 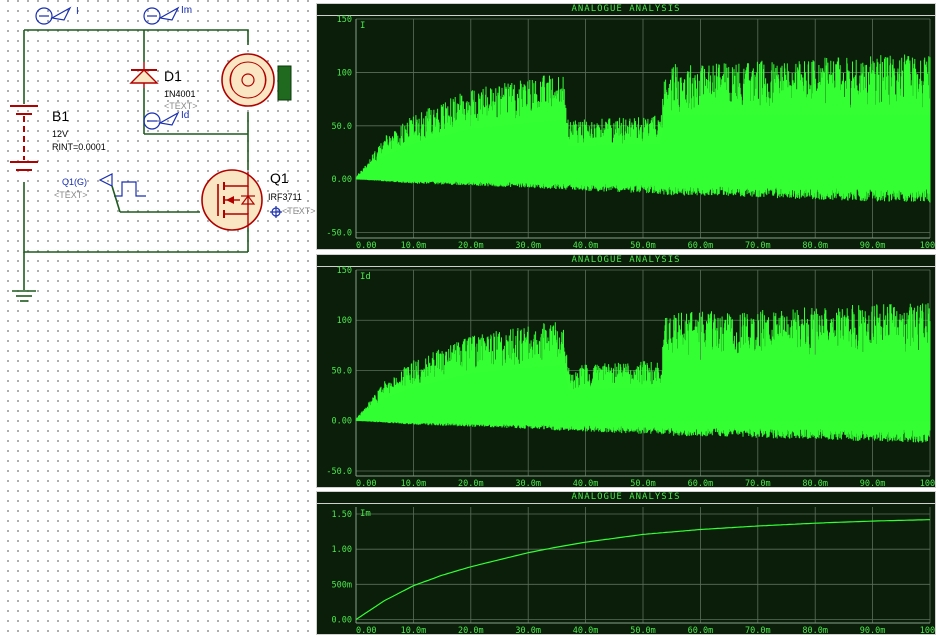 What do you see at coordinates (71, 195) in the screenshot?
I see `generator-text: <TEXT>` at bounding box center [71, 195].